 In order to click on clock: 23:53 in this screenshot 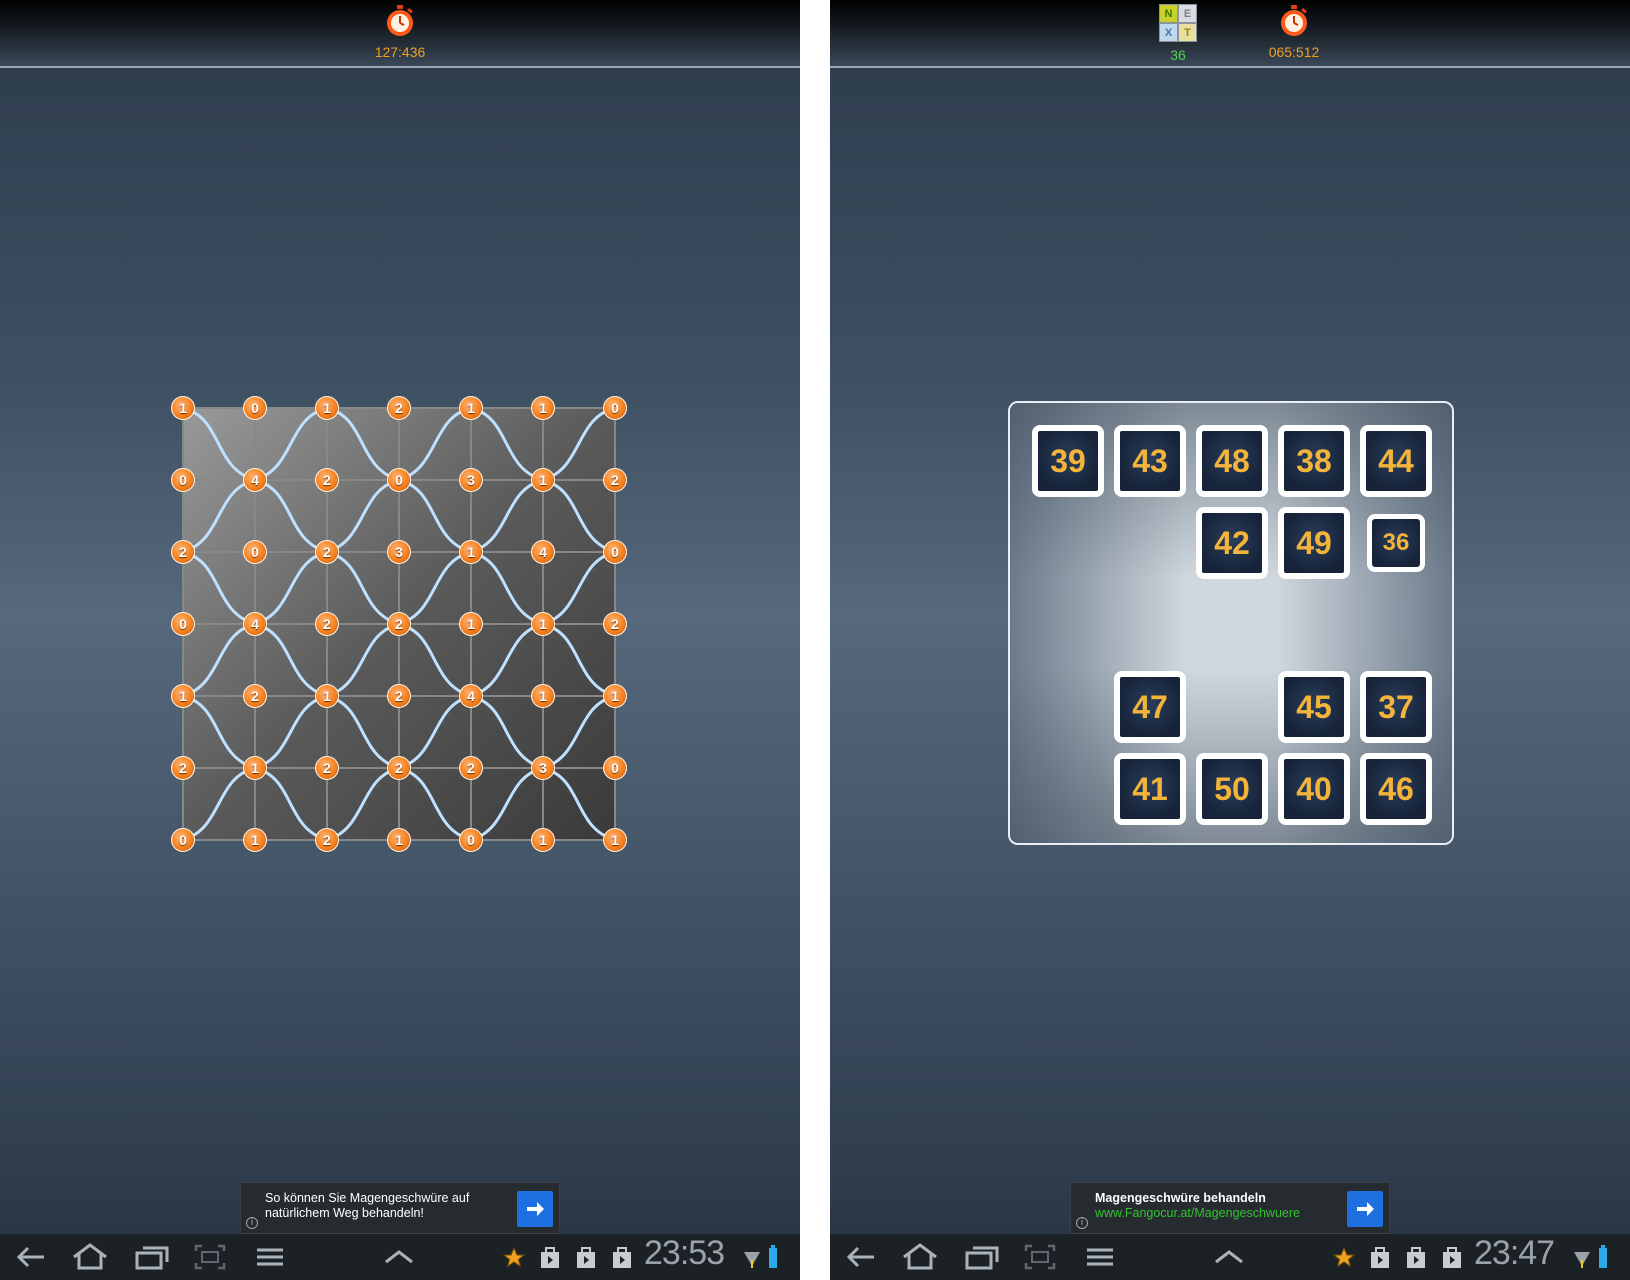, I will do `click(684, 1253)`.